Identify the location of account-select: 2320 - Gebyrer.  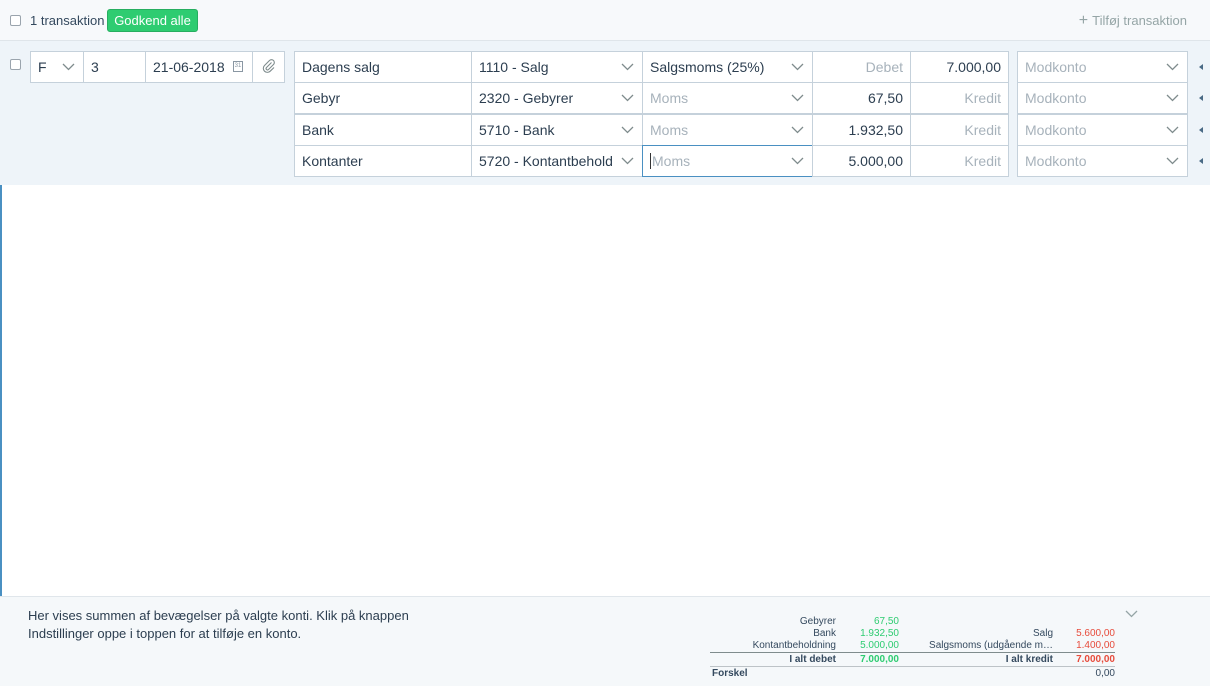
(557, 98).